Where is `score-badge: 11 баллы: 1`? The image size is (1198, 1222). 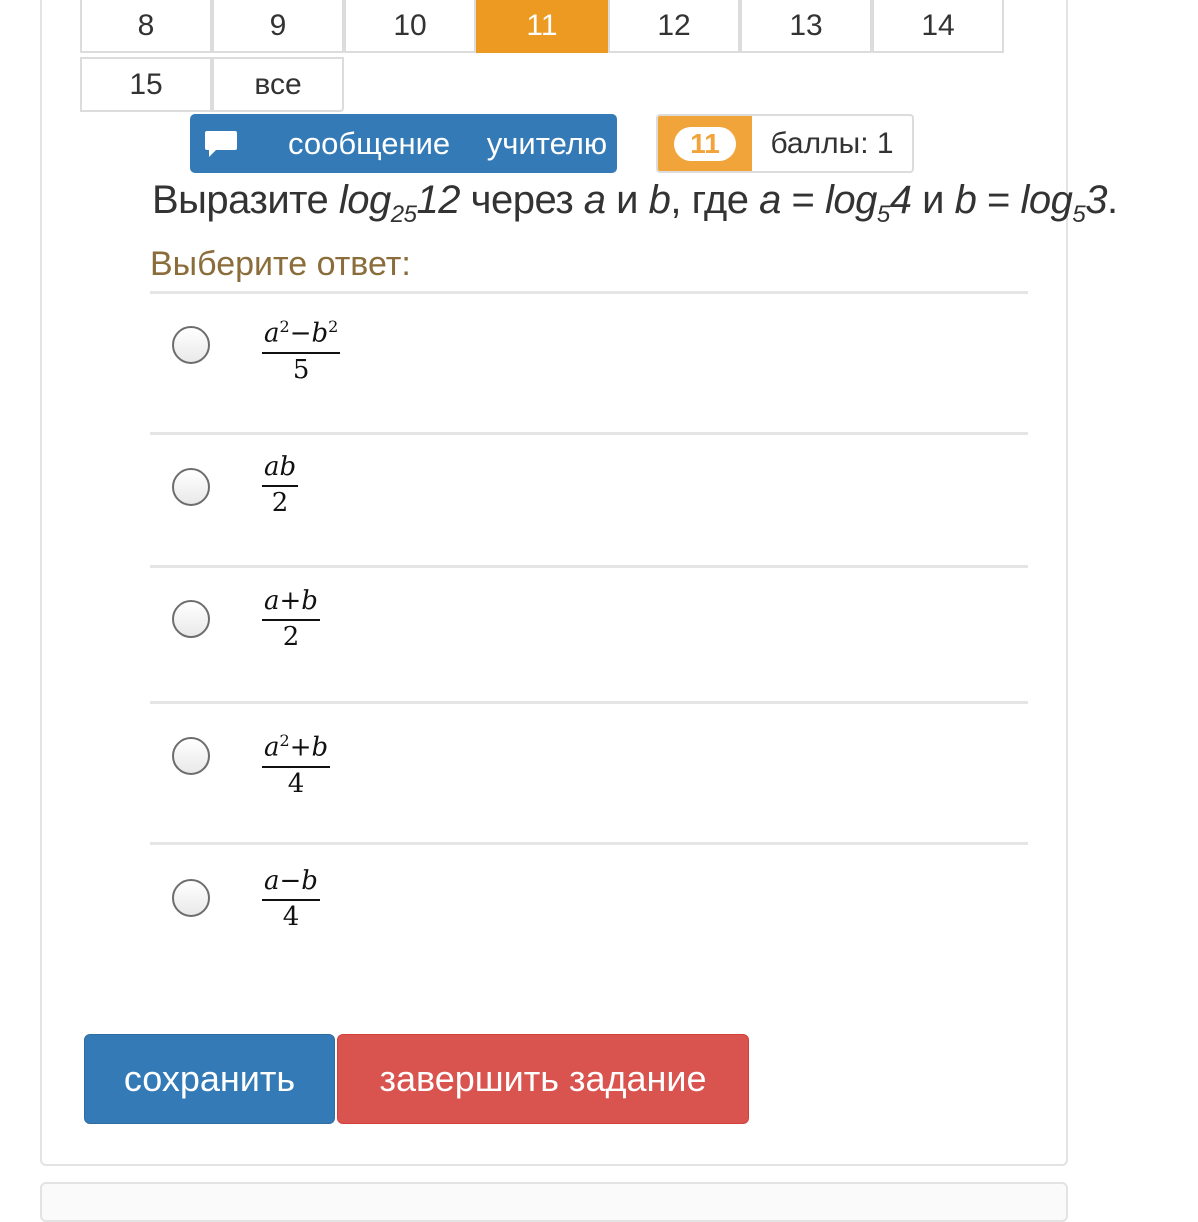
score-badge: 11 баллы: 1 is located at coordinates (785, 143).